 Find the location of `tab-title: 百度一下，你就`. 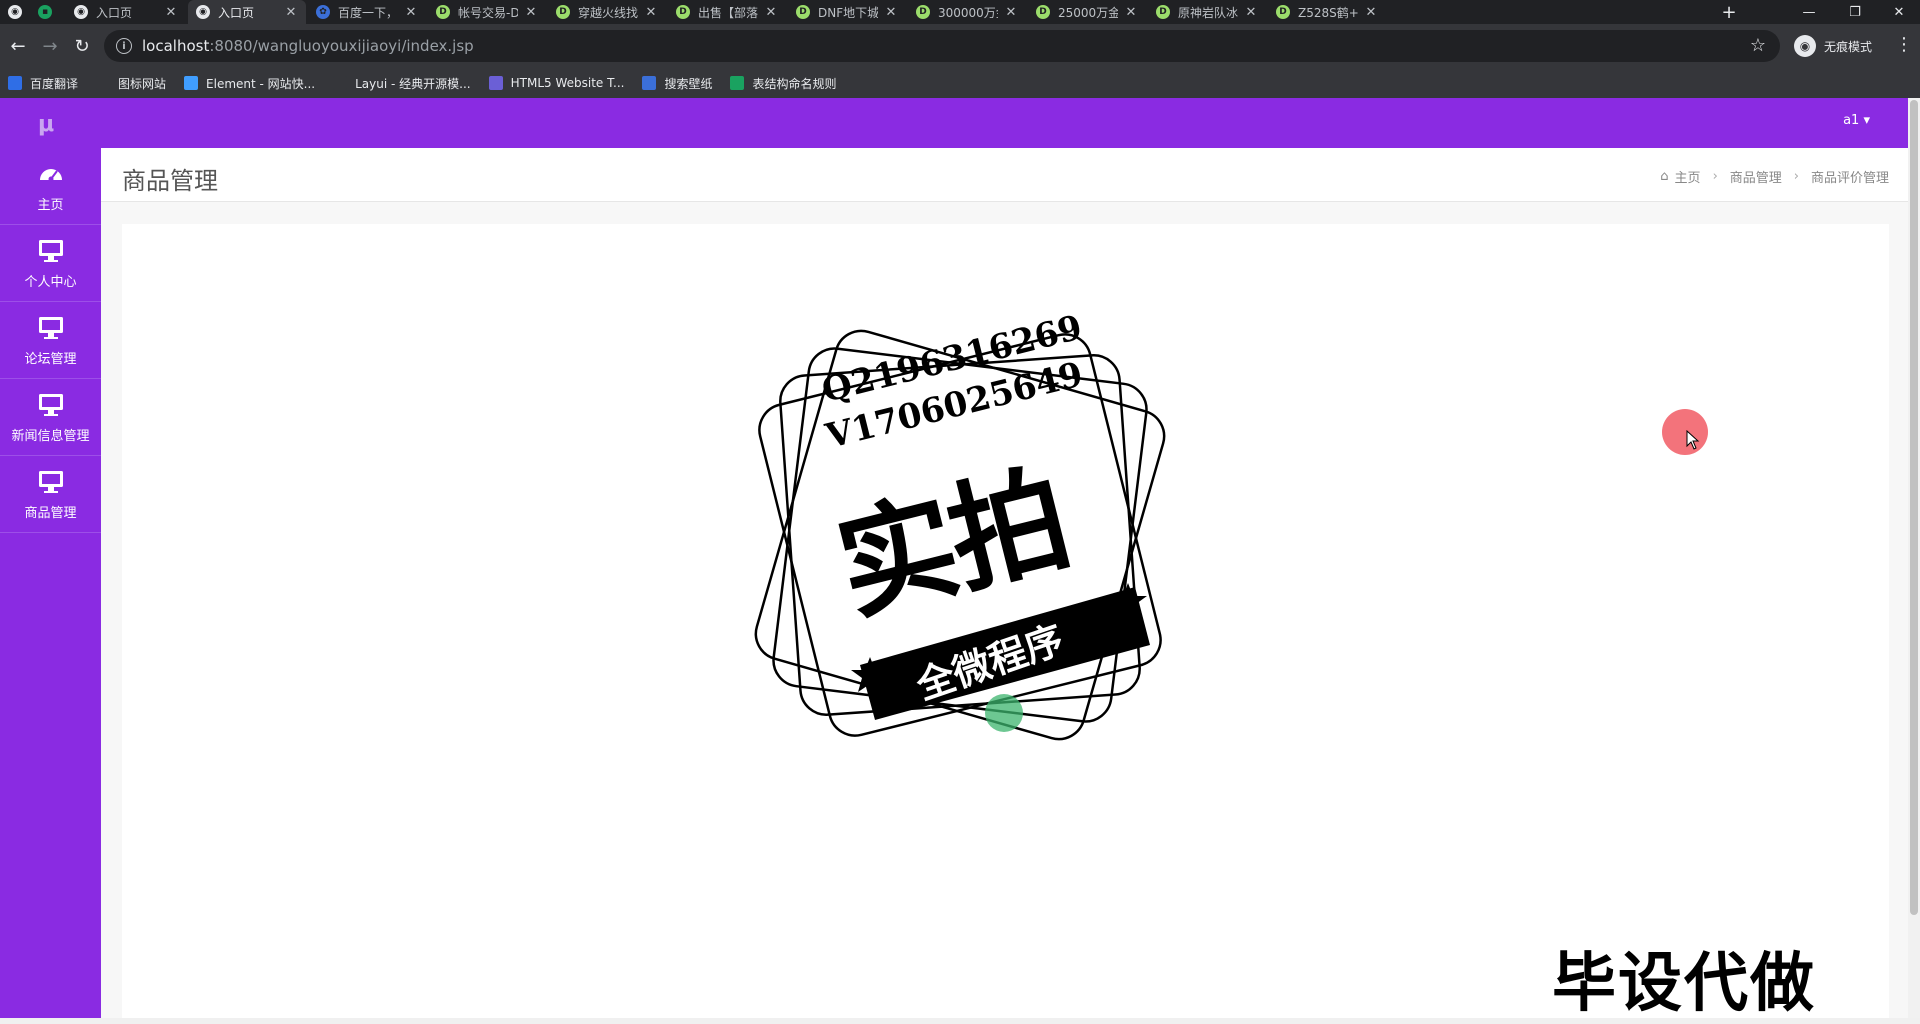

tab-title: 百度一下，你就 is located at coordinates (368, 12).